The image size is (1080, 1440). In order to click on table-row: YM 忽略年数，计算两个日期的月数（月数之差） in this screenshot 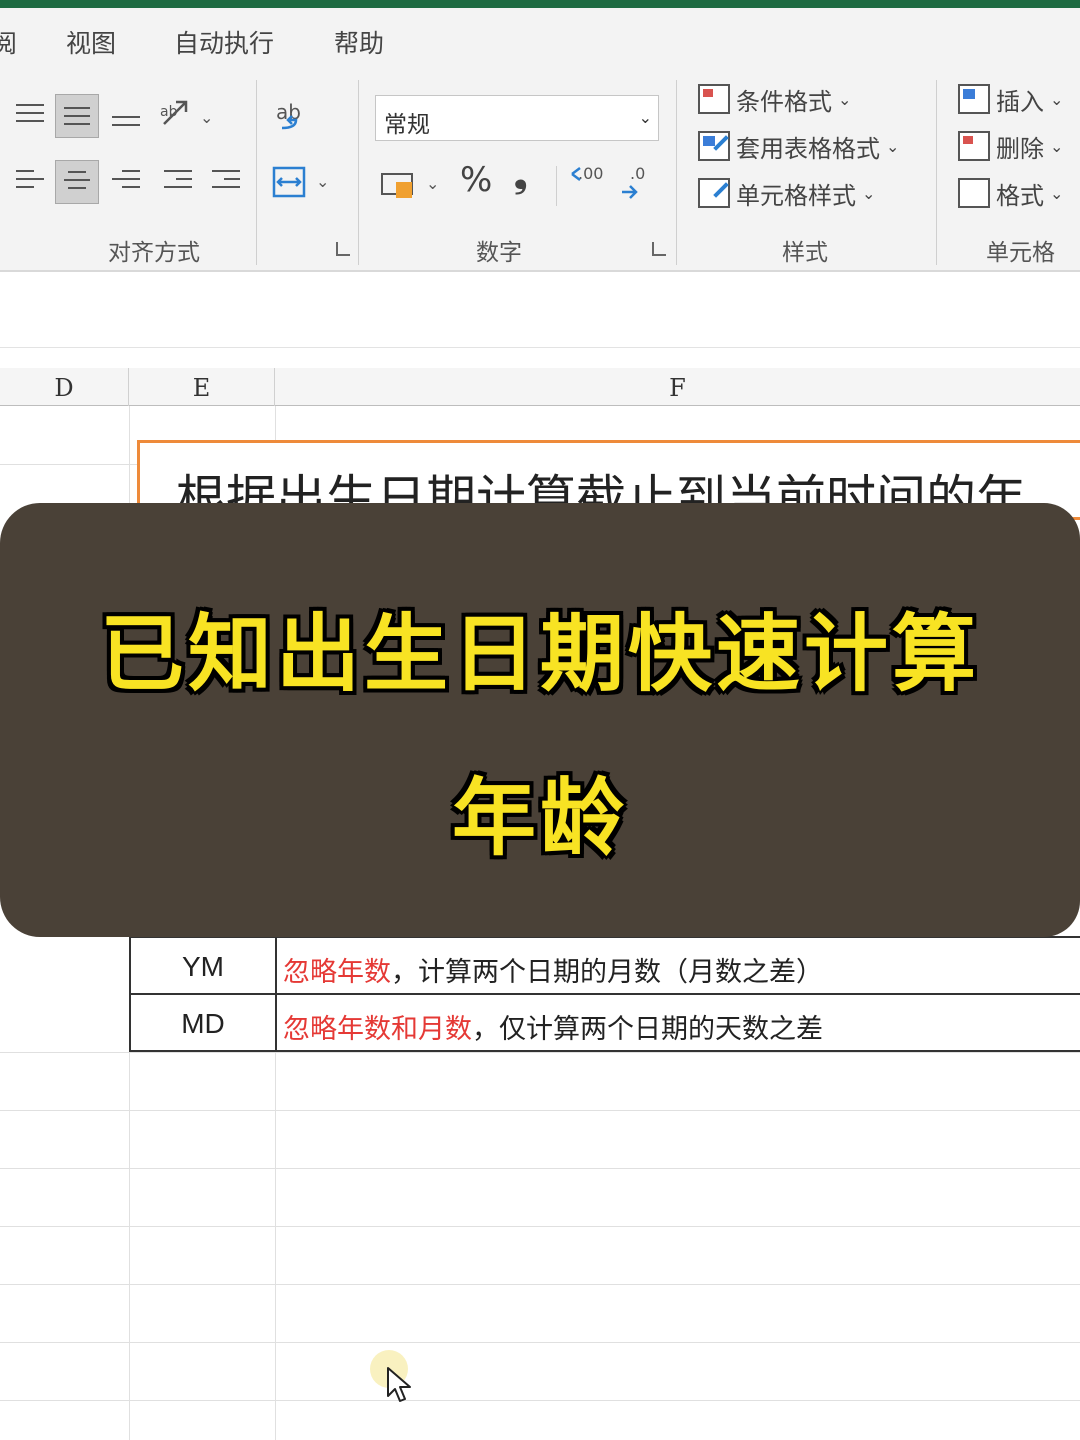, I will do `click(604, 965)`.